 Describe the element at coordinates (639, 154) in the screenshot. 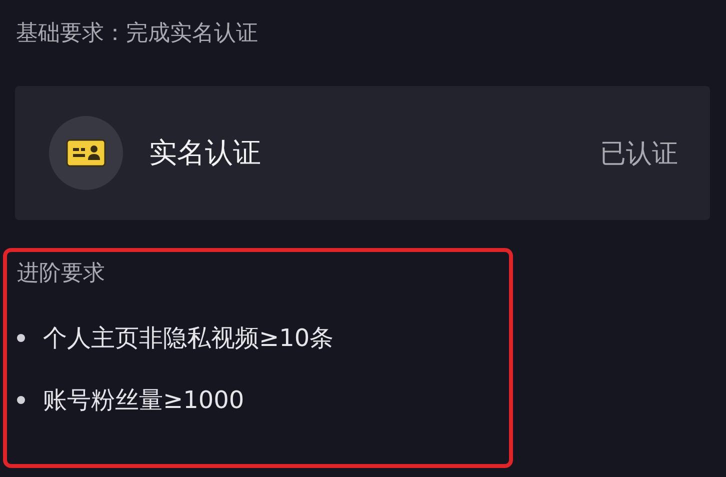

I see `verification-status: 已认证` at that location.